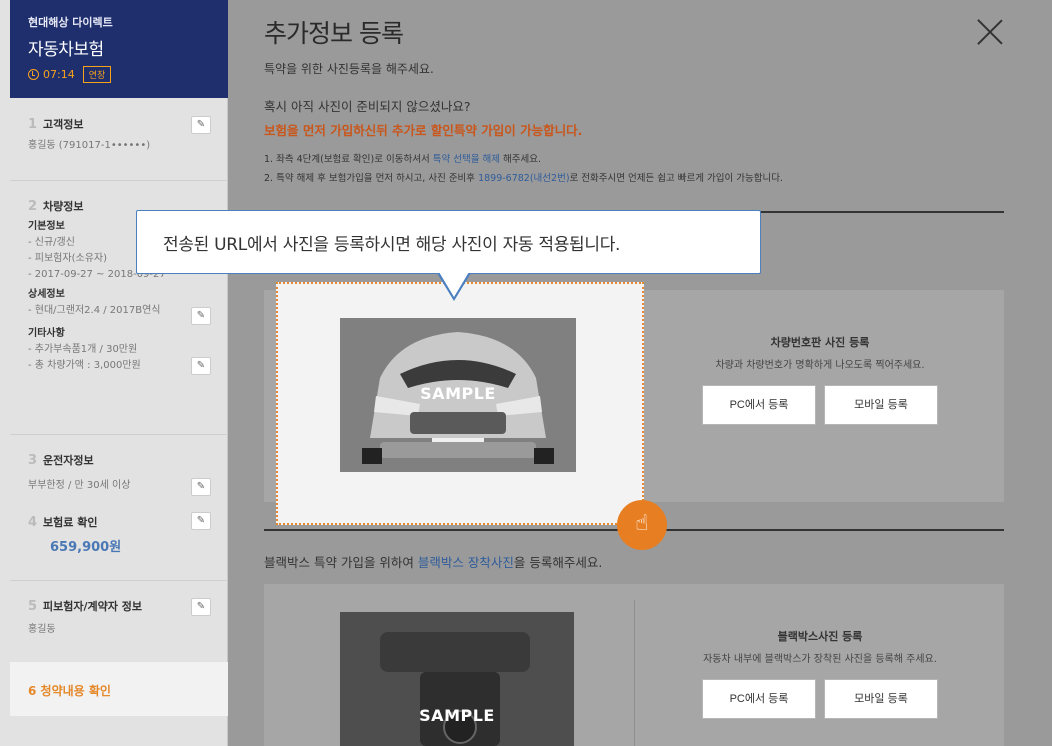  I want to click on plate-pc-upload-button: PC에서 등록, so click(759, 405).